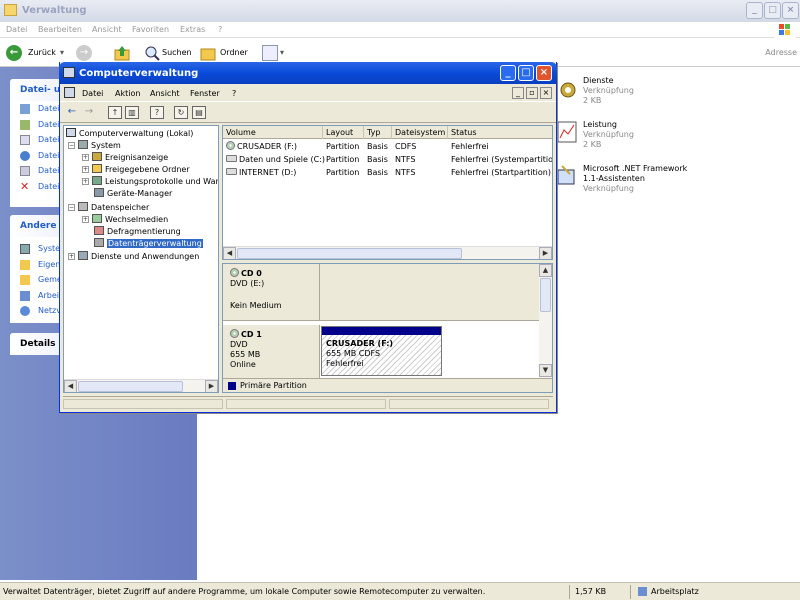 This screenshot has width=800, height=600. I want to click on tree-item-perf: + Leistungsprotokolle und Wan, so click(150, 182).